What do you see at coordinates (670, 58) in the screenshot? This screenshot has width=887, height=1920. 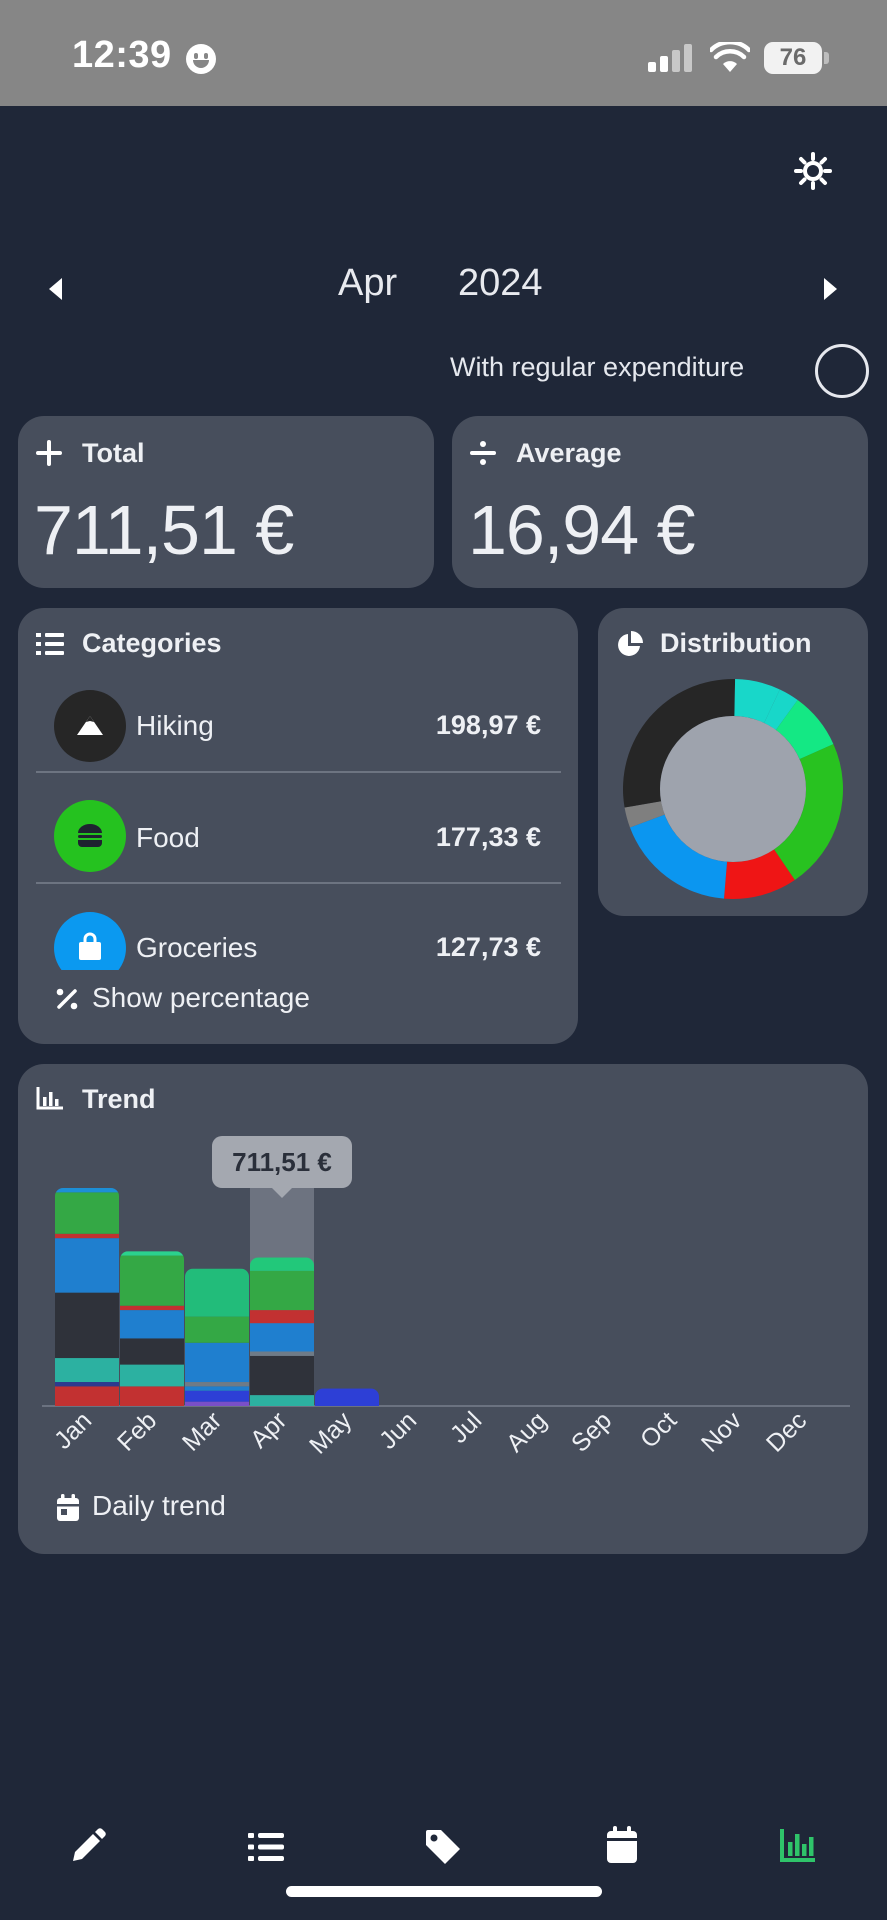 I see `signal-icon` at bounding box center [670, 58].